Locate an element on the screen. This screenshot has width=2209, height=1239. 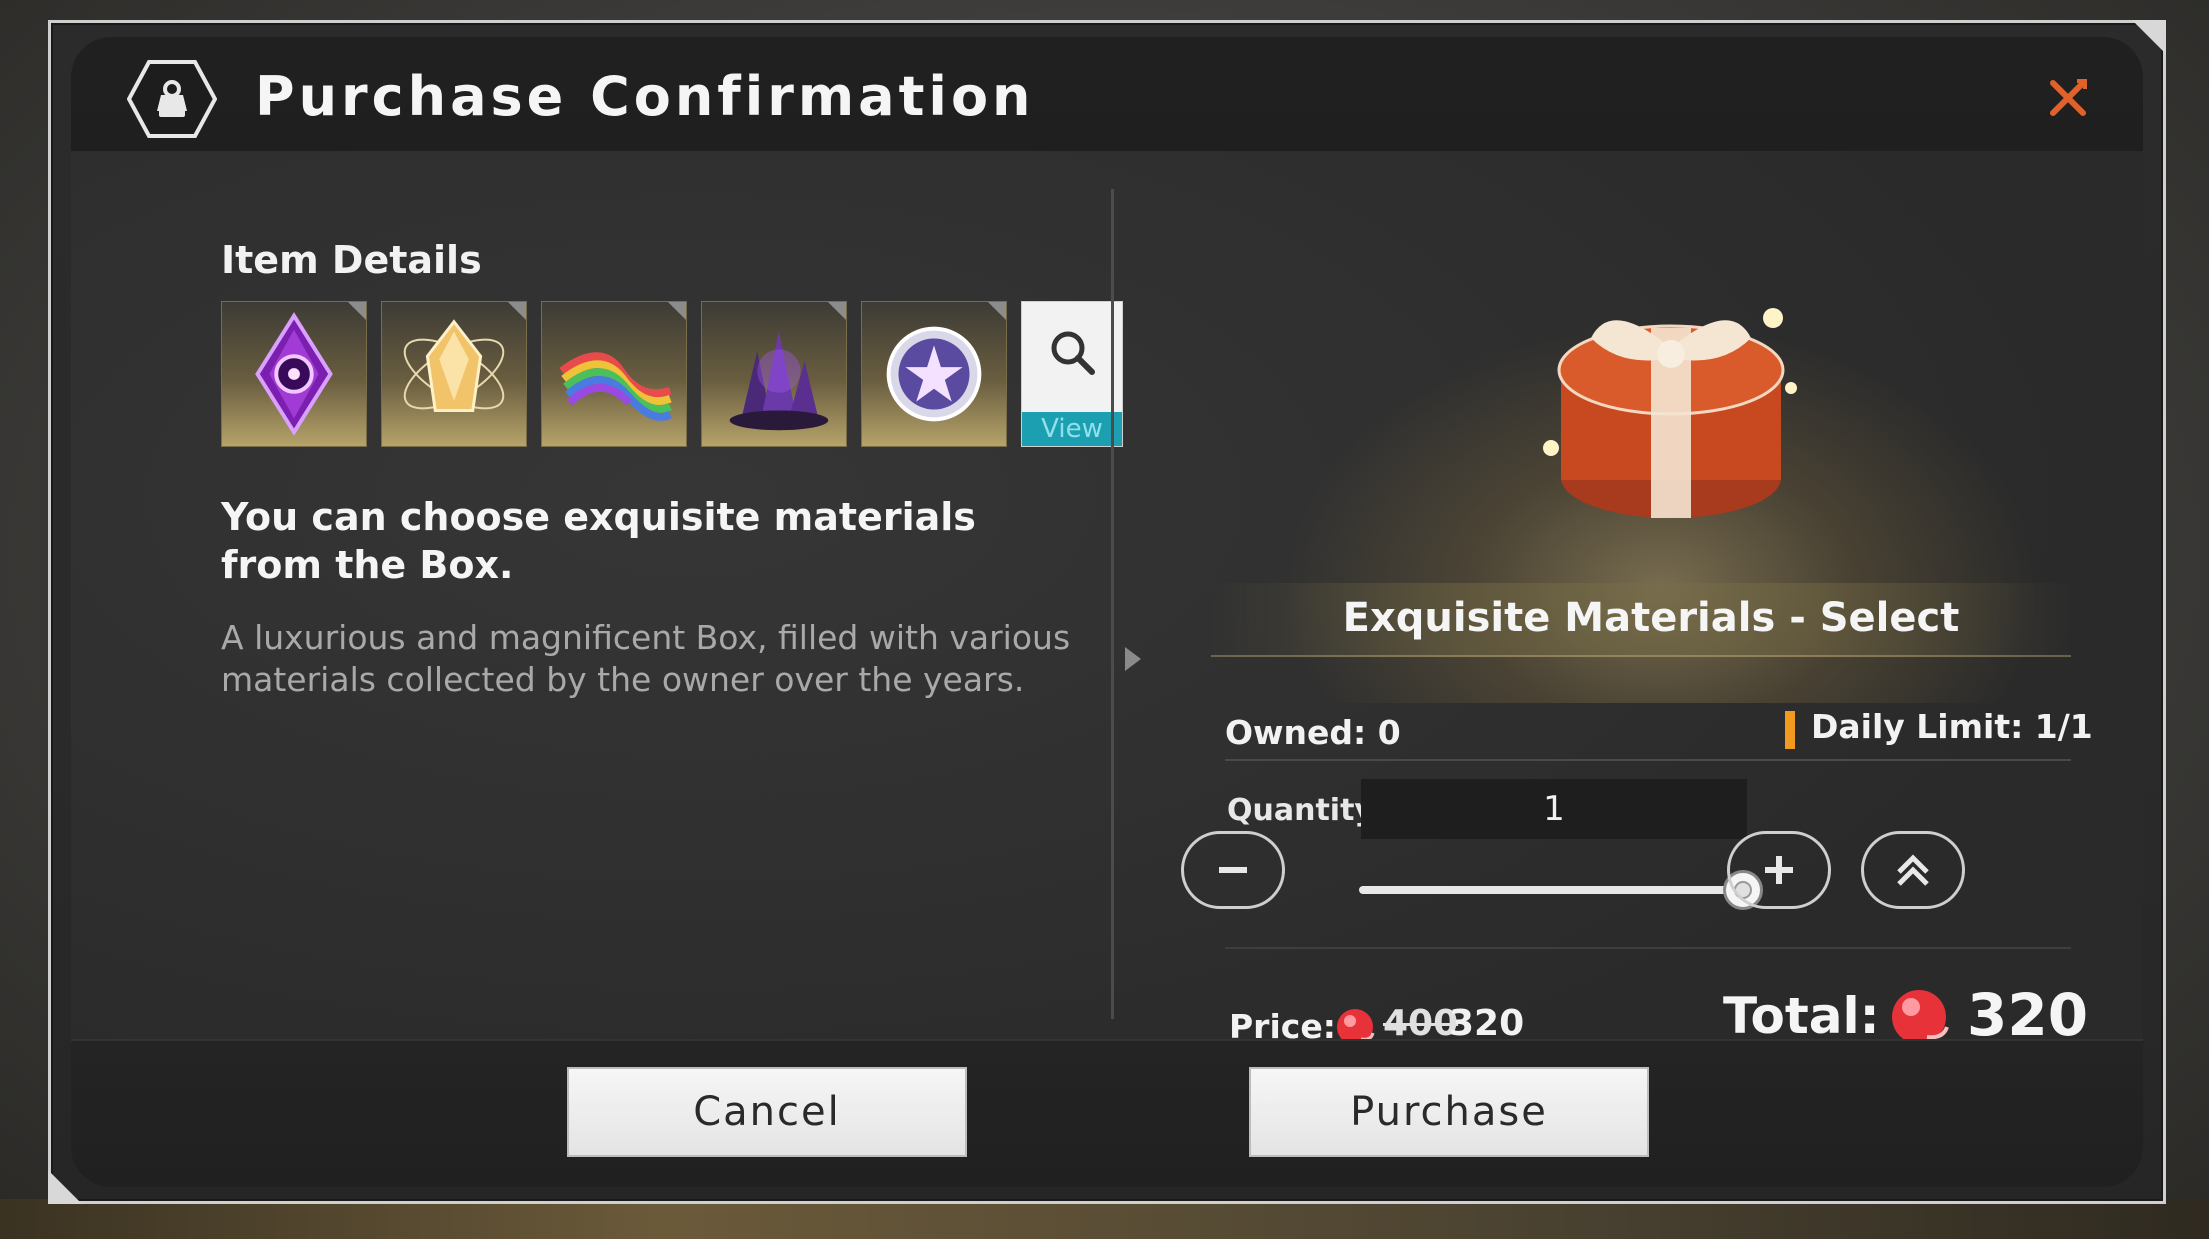
item-details-heading: Item Details is located at coordinates (351, 260).